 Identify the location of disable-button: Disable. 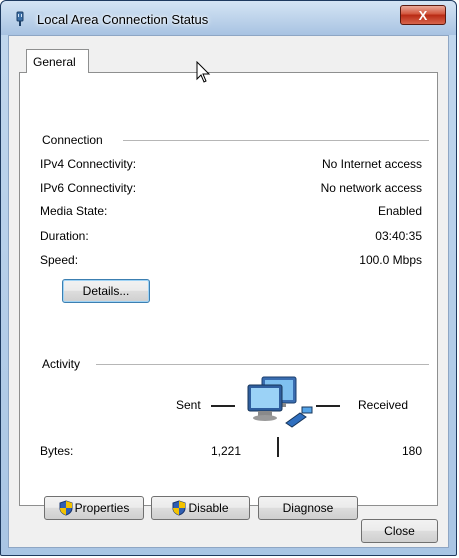
(200, 508).